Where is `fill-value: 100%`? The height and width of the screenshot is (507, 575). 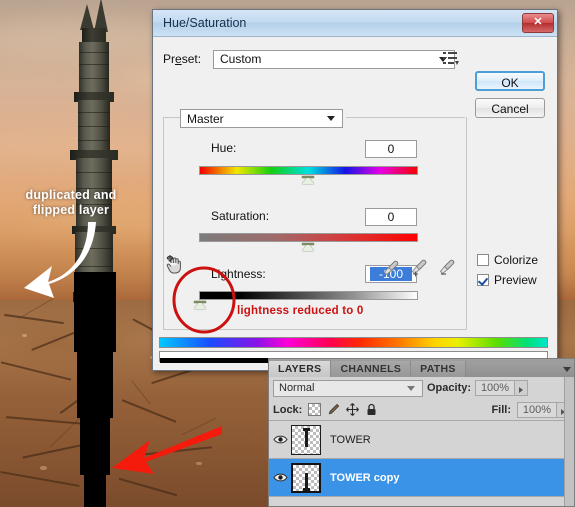 fill-value: 100% is located at coordinates (537, 409).